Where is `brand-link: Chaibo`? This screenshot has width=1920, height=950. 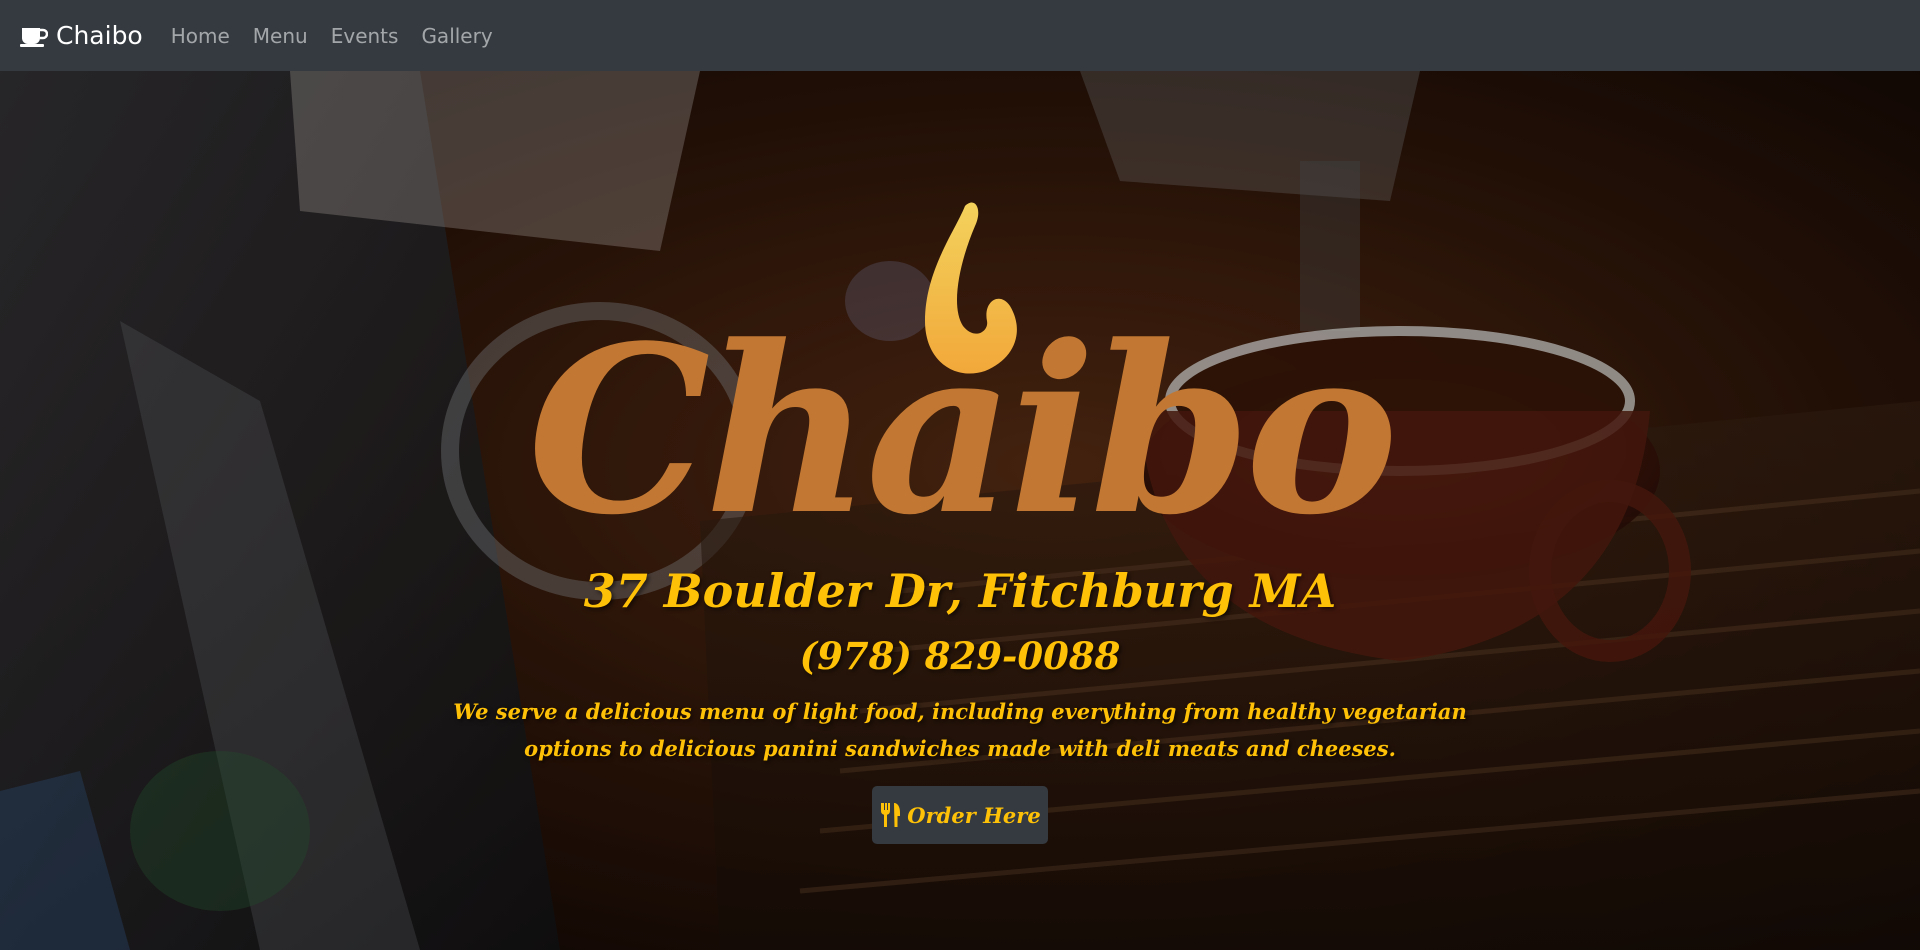
brand-link: Chaibo is located at coordinates (81, 35).